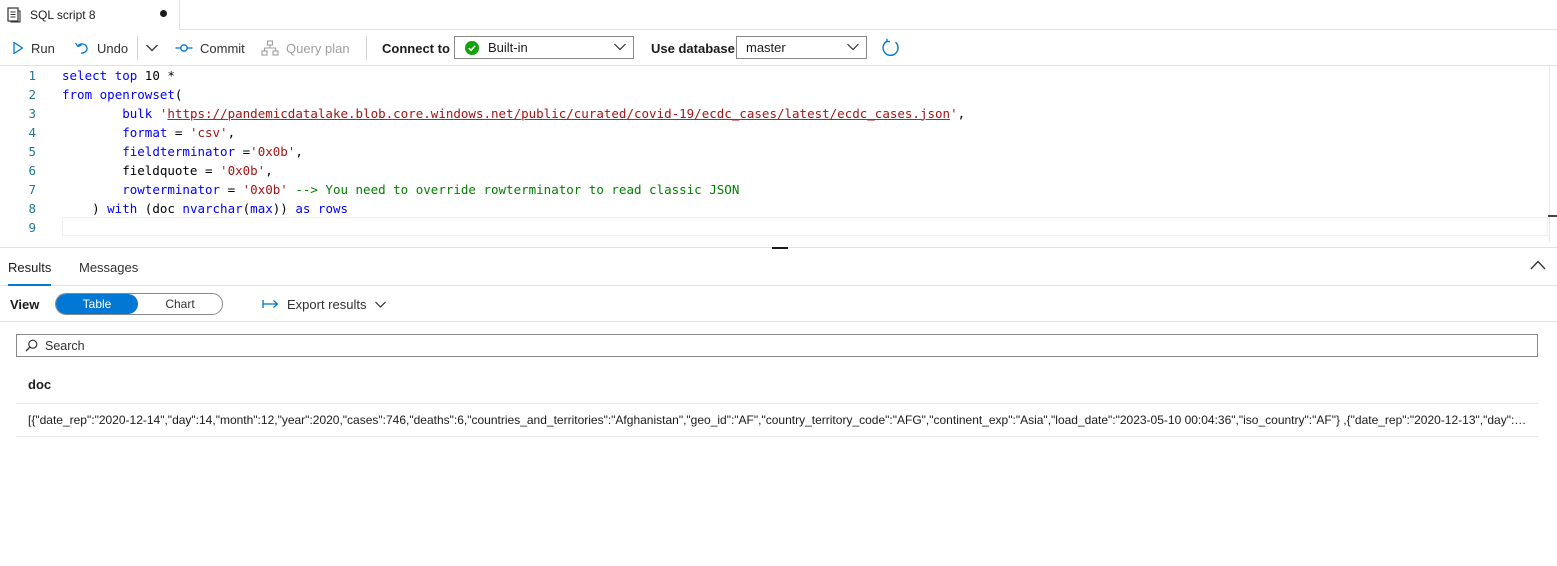 This screenshot has width=1557, height=566. Describe the element at coordinates (775, 94) in the screenshot. I see `code-line: 2 from openrowset(` at that location.